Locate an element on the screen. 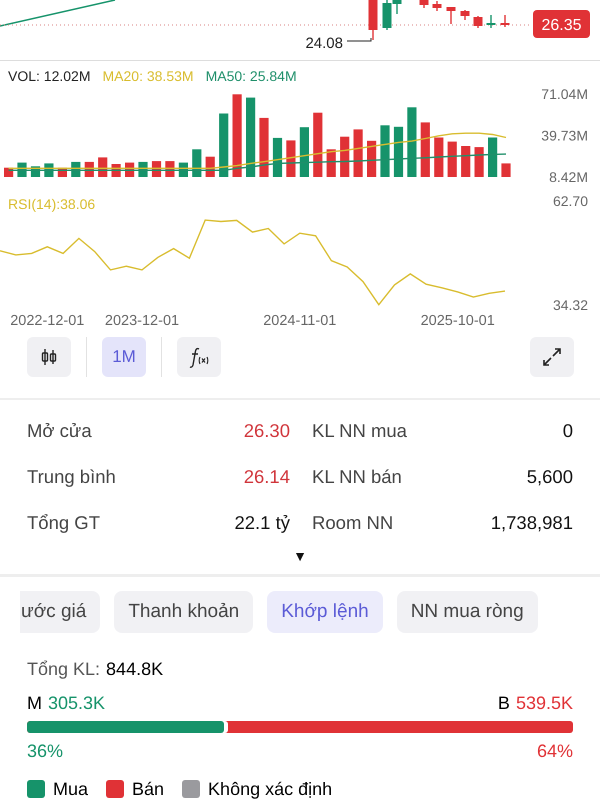 The width and height of the screenshot is (600, 800). leader-line is located at coordinates (359, 40).